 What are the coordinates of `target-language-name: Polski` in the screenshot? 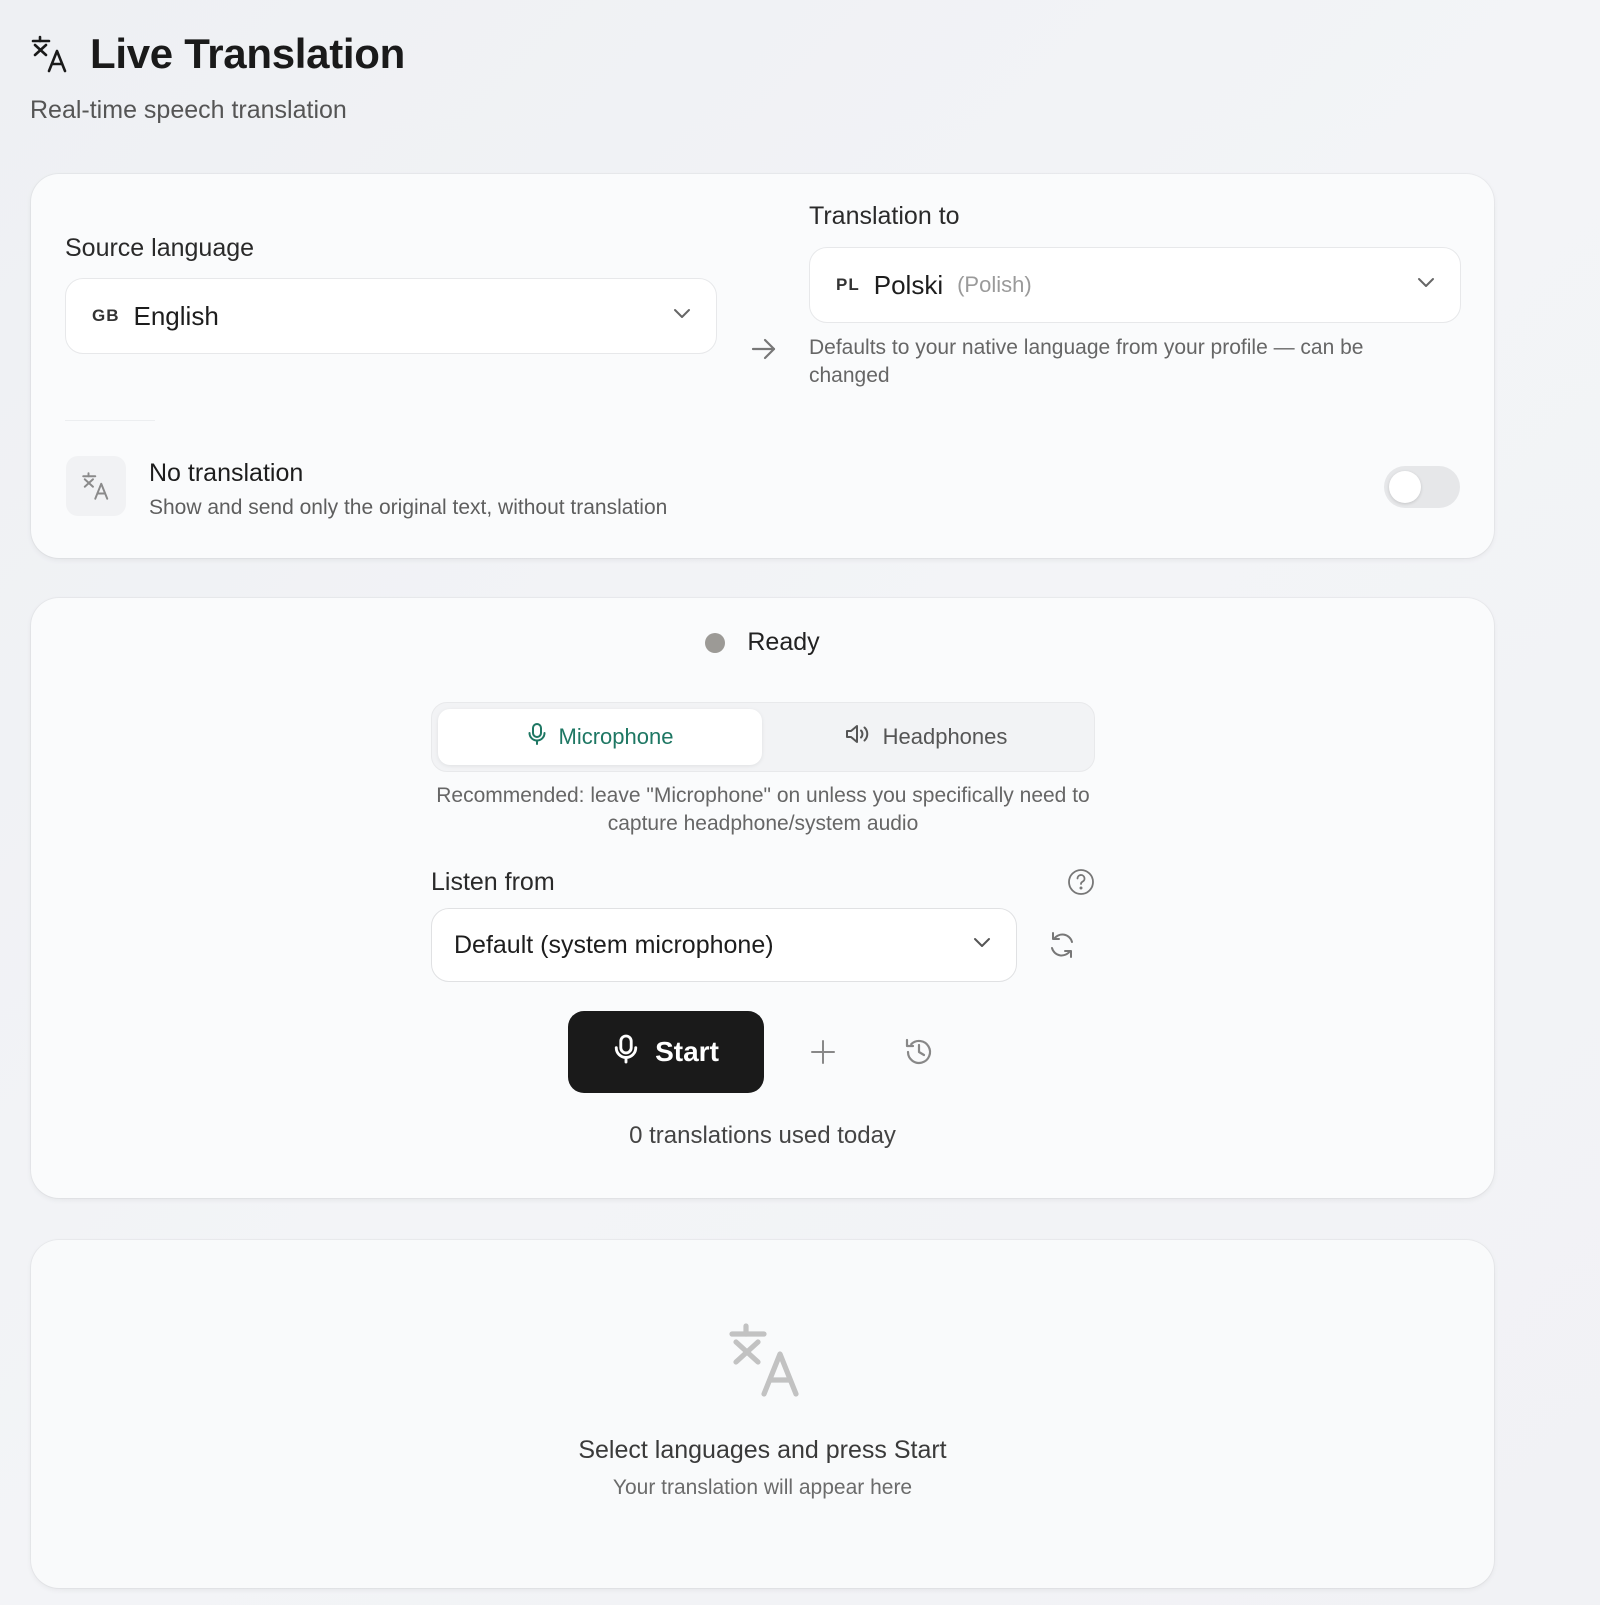 It's located at (908, 284).